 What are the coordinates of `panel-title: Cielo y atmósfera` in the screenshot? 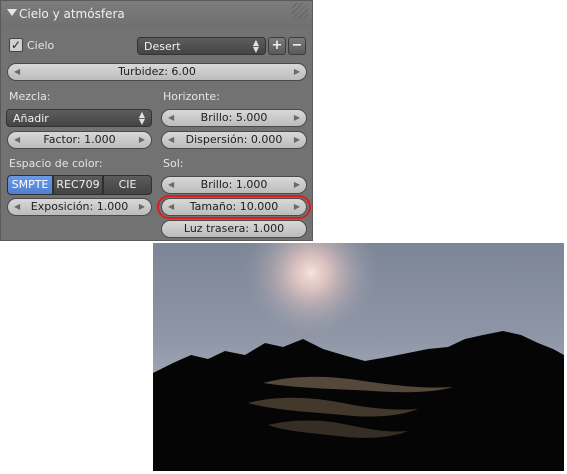 It's located at (72, 14).